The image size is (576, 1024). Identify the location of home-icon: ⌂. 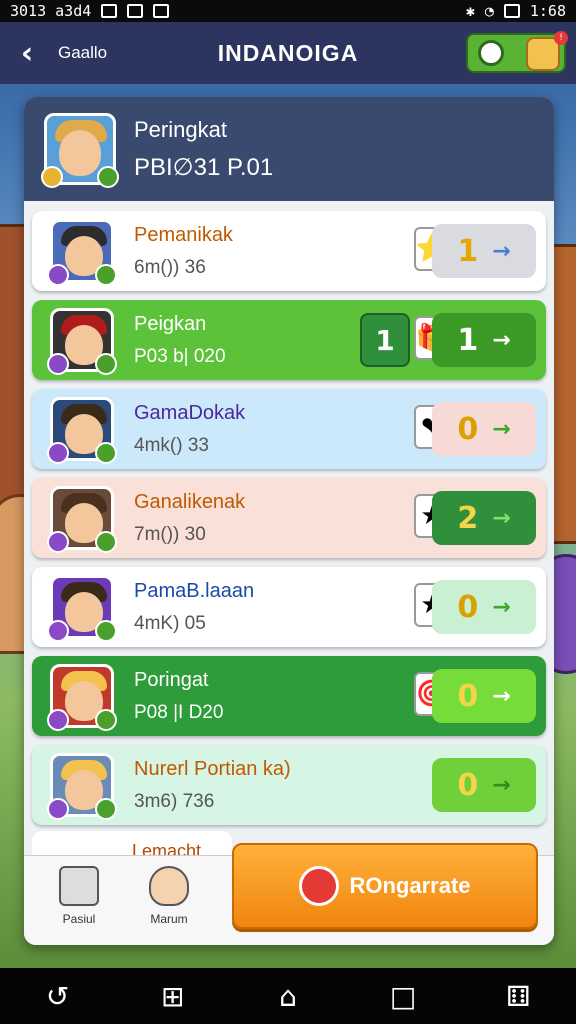
(288, 996).